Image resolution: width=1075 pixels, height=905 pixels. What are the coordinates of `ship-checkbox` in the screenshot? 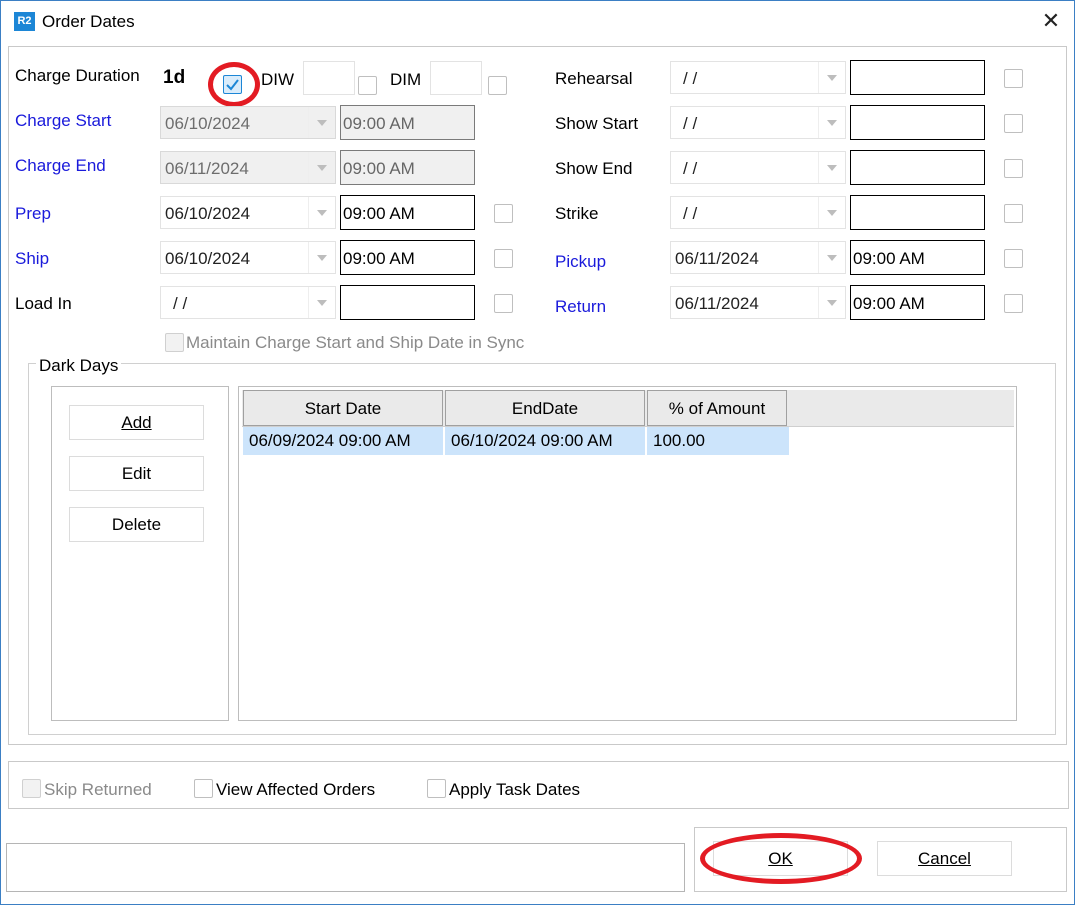 It's located at (503, 258).